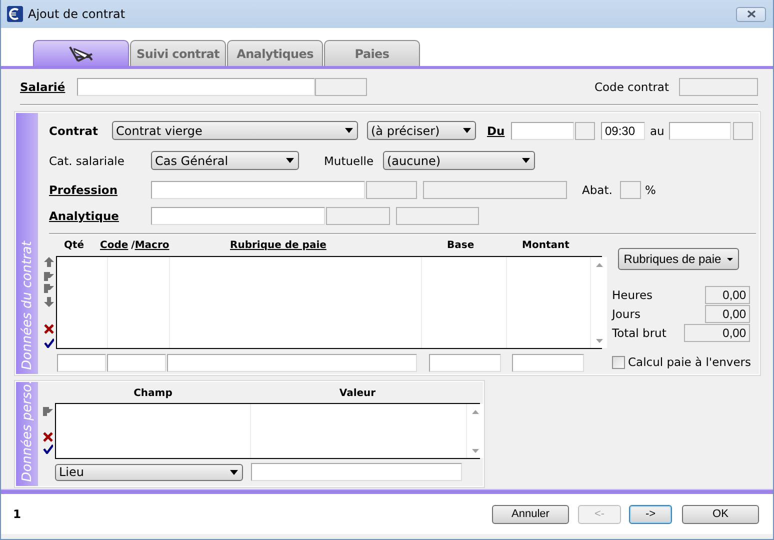 The height and width of the screenshot is (540, 774). Describe the element at coordinates (49, 262) in the screenshot. I see `arrow-up-icon` at that location.